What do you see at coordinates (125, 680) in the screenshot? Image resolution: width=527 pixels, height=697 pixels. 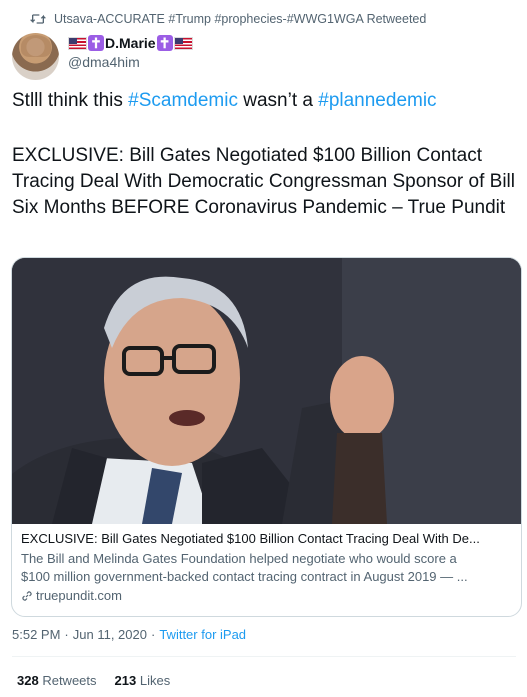 I see `likes-count: 213` at bounding box center [125, 680].